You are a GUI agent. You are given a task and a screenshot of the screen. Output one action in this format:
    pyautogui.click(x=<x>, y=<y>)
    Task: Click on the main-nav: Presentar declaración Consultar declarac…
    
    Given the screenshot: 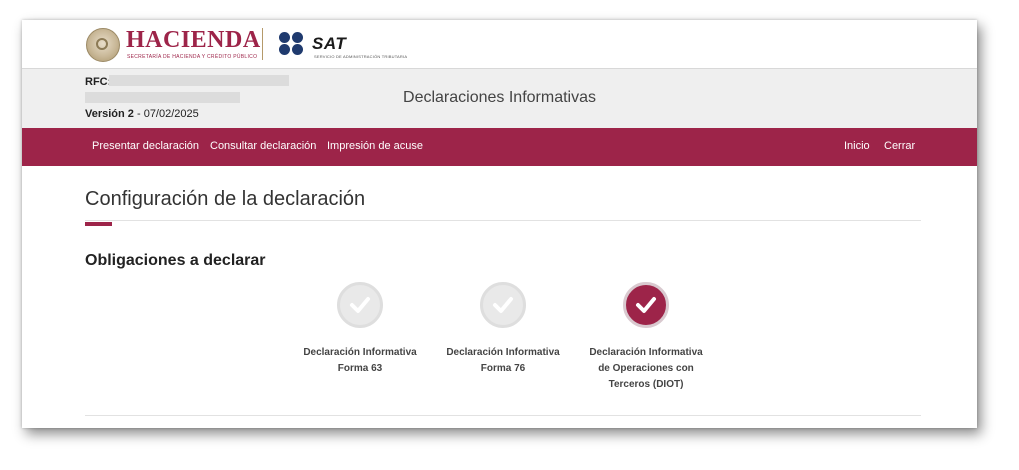 What is the action you would take?
    pyautogui.click(x=499, y=147)
    